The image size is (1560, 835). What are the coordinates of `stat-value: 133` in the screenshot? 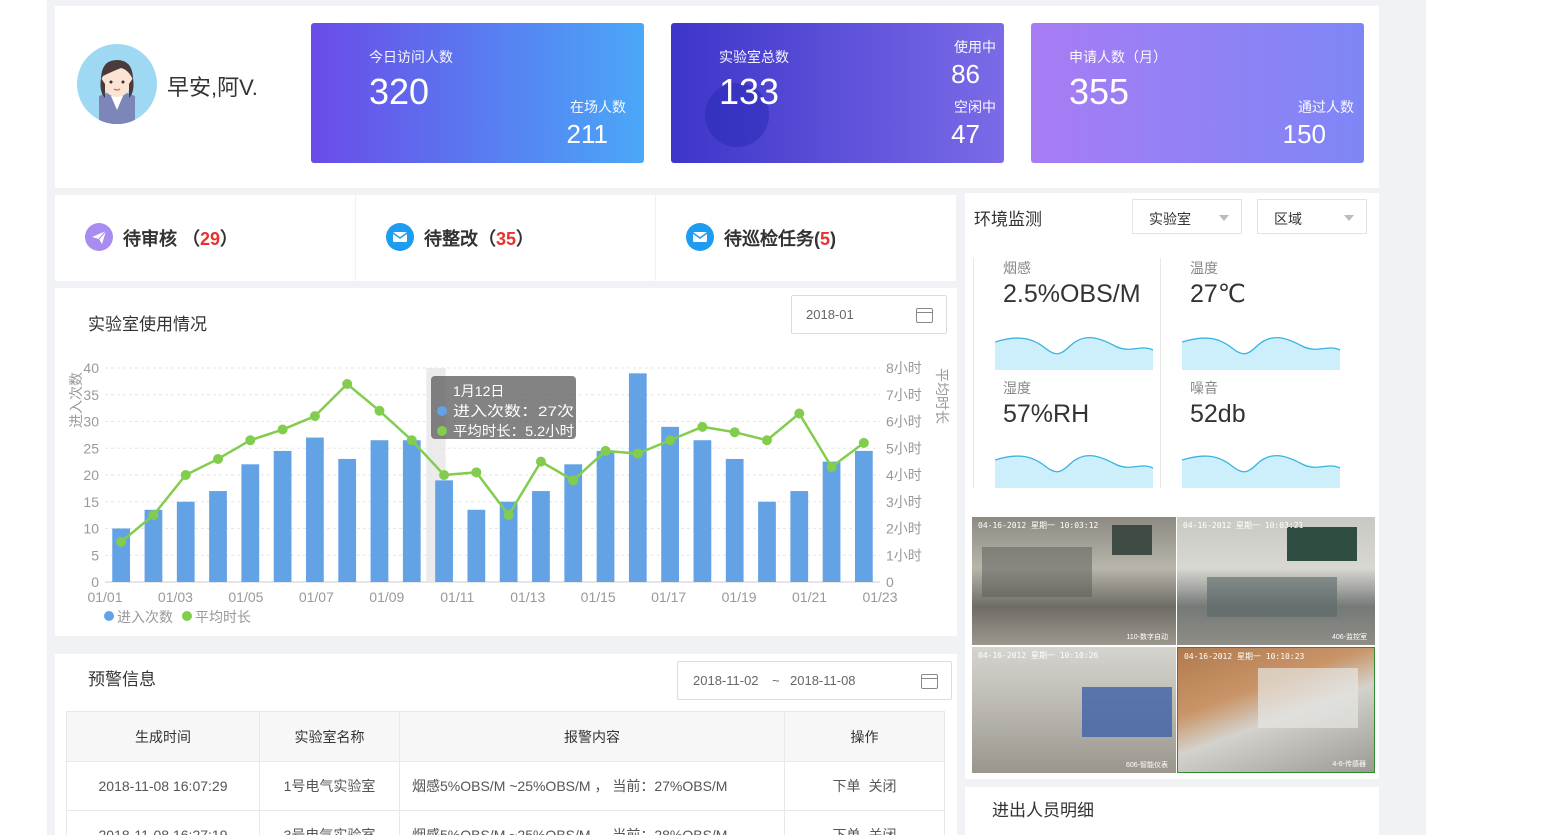 It's located at (749, 91).